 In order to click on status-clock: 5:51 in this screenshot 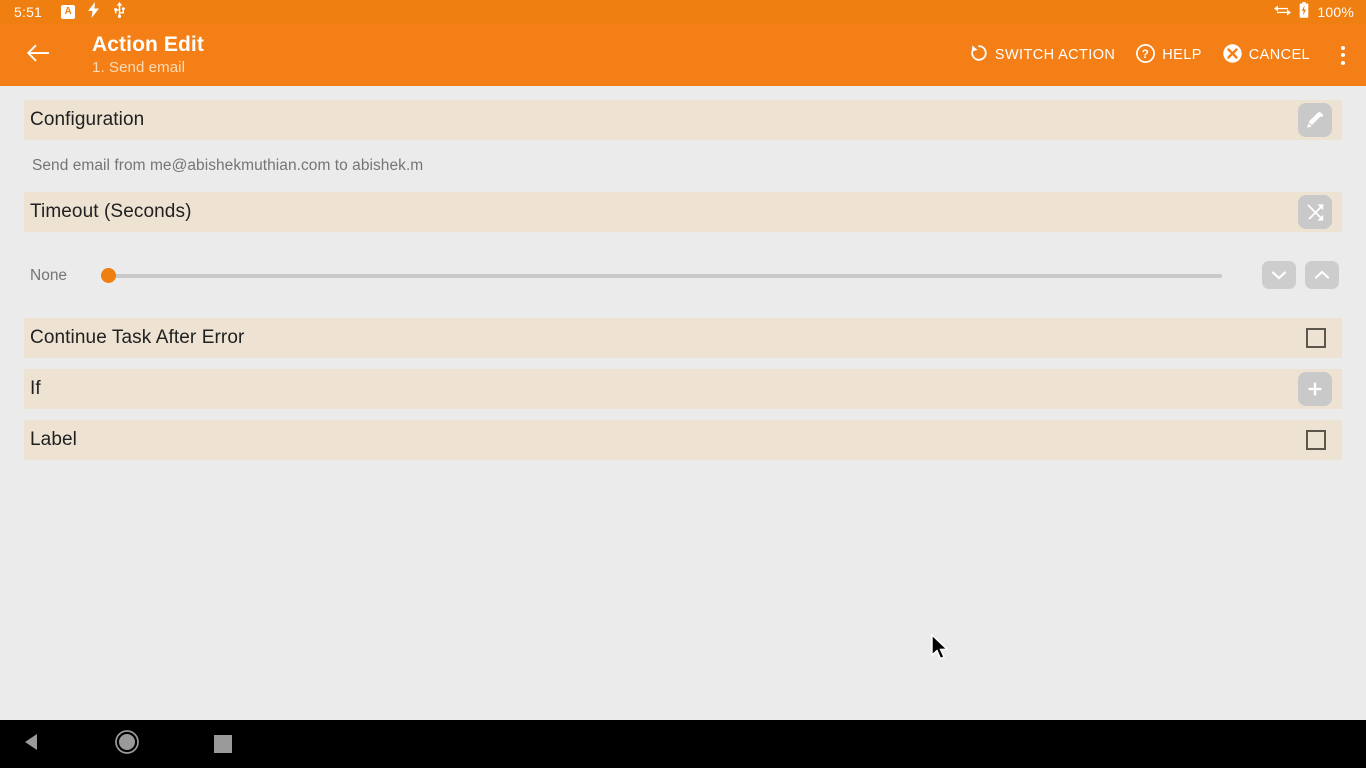, I will do `click(28, 12)`.